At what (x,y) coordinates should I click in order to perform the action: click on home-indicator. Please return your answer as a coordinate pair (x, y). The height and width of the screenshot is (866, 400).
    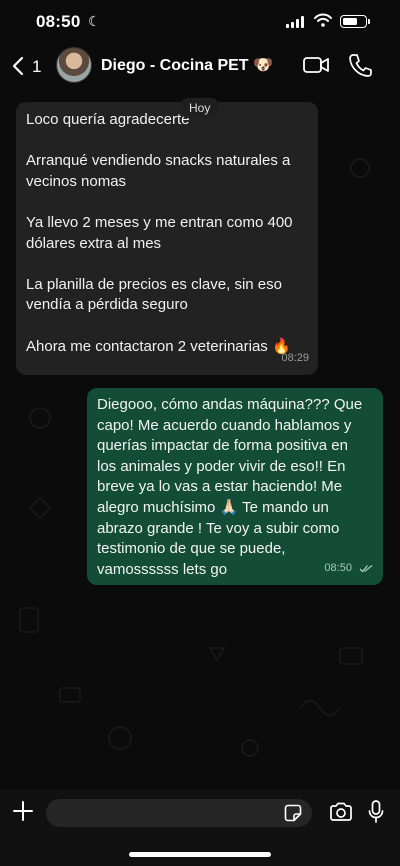
    Looking at the image, I should click on (200, 854).